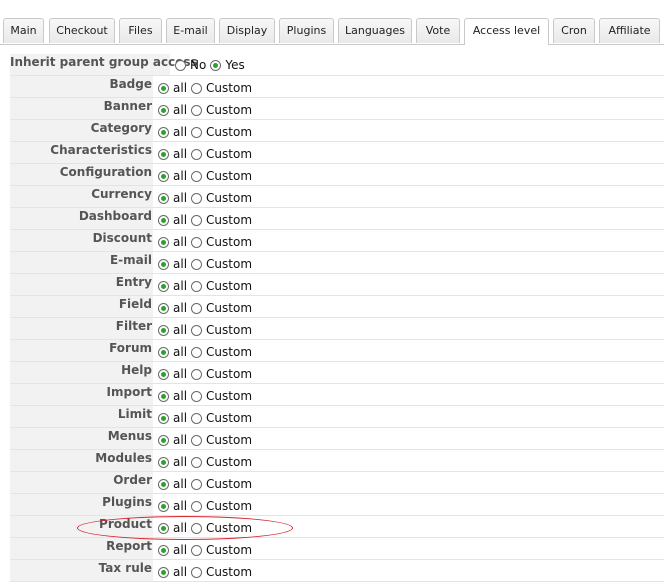 This screenshot has width=664, height=588. Describe the element at coordinates (180, 65) in the screenshot. I see `inherit-no-radio` at that location.